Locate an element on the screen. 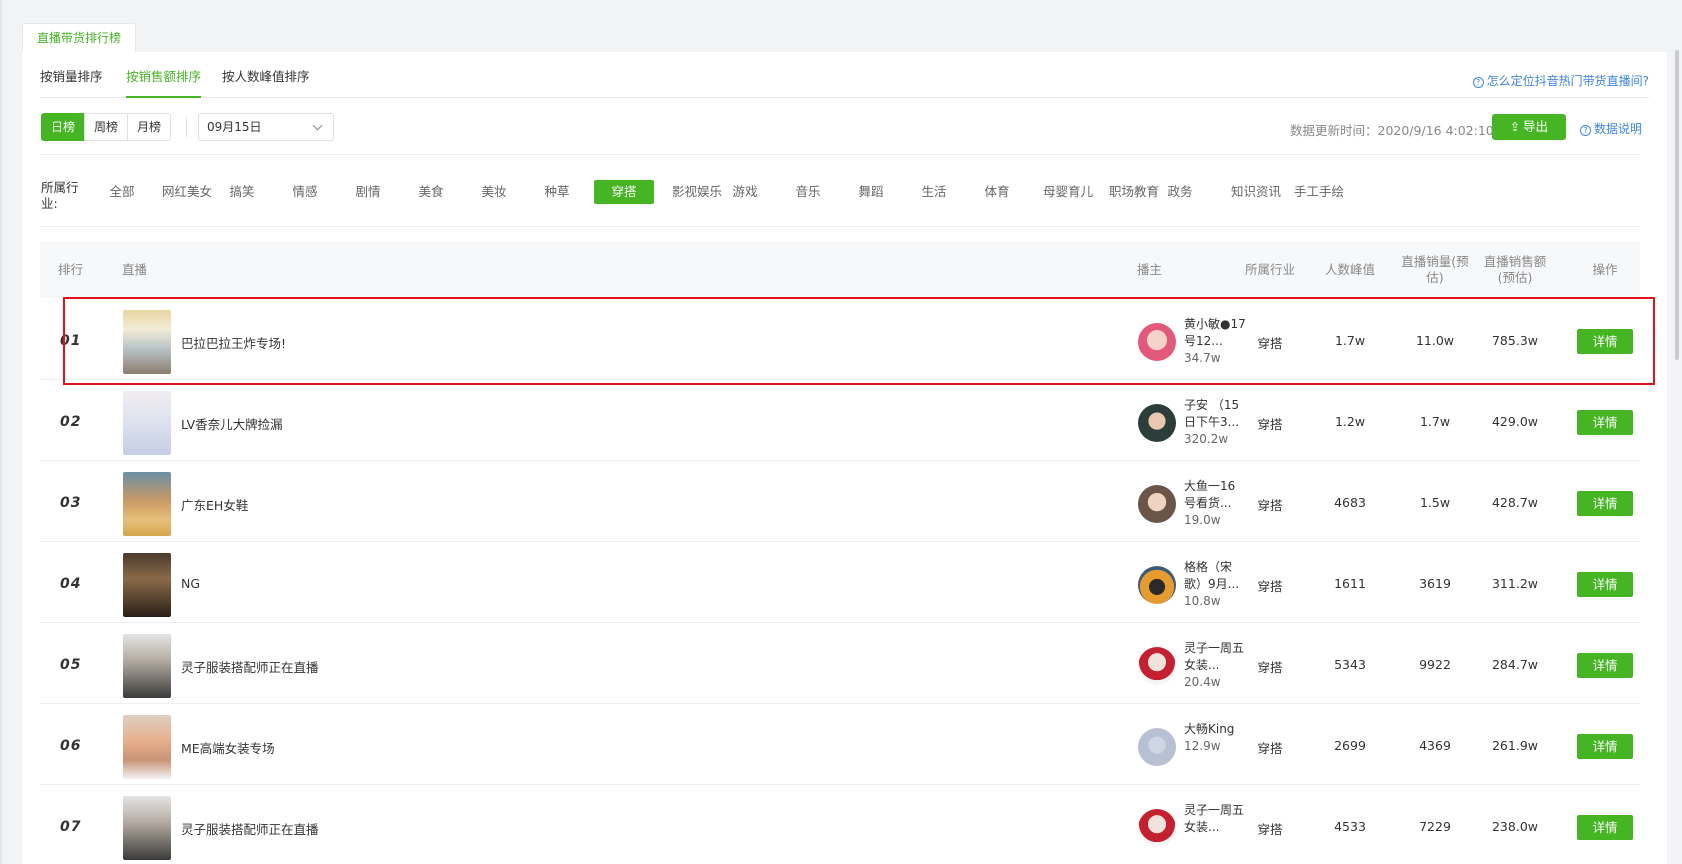  live-title: 巴拉巴拉王炸专场! is located at coordinates (233, 342).